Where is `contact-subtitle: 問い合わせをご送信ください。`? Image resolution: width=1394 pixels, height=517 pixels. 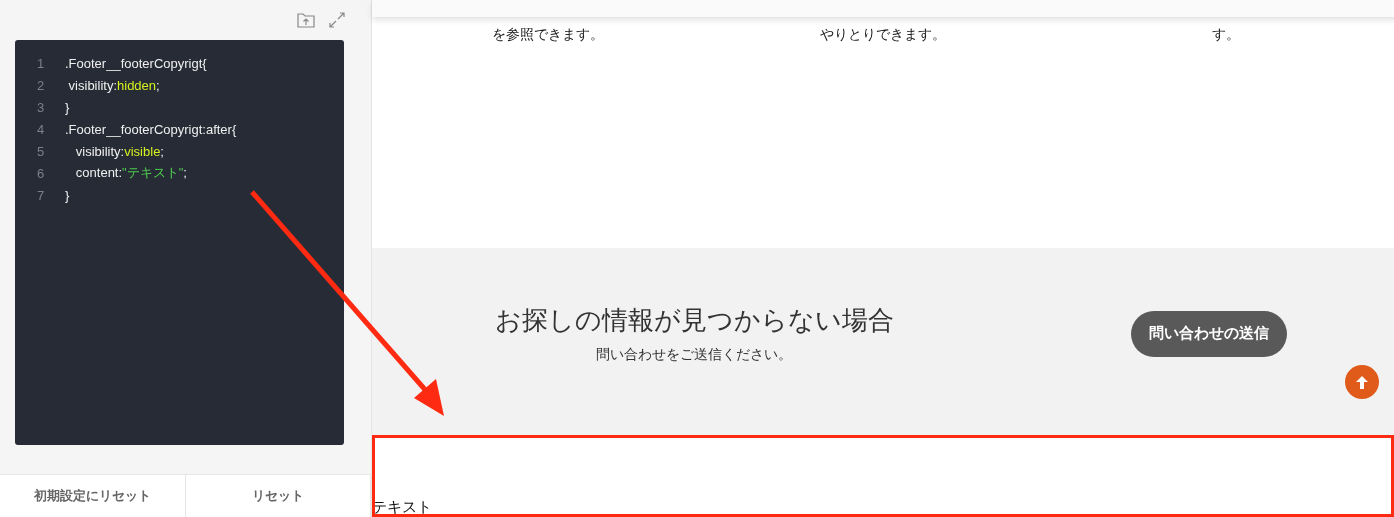 contact-subtitle: 問い合わせをご送信ください。 is located at coordinates (694, 355).